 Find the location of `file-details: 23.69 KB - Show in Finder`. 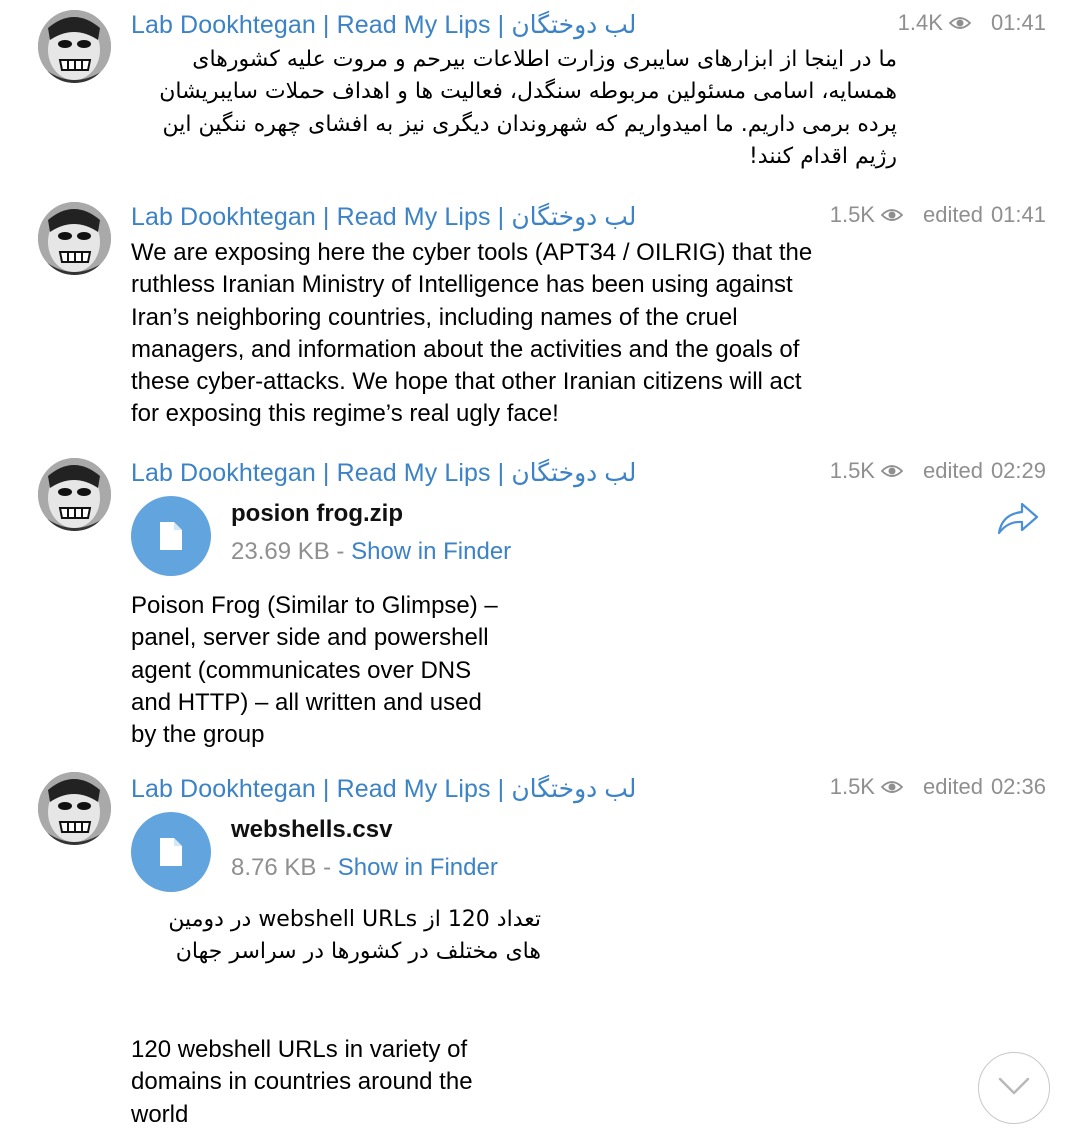

file-details: 23.69 KB - Show in Finder is located at coordinates (371, 552).